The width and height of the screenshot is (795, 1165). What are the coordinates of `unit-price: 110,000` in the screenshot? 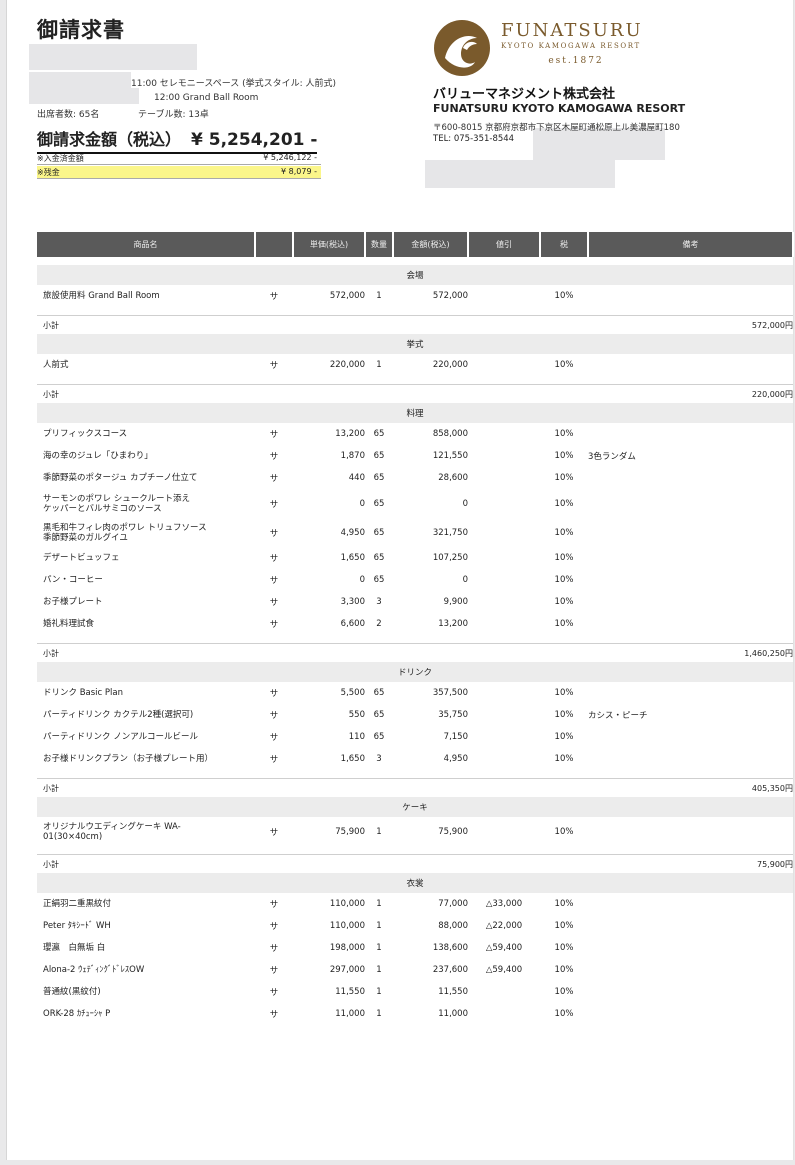 It's located at (347, 904).